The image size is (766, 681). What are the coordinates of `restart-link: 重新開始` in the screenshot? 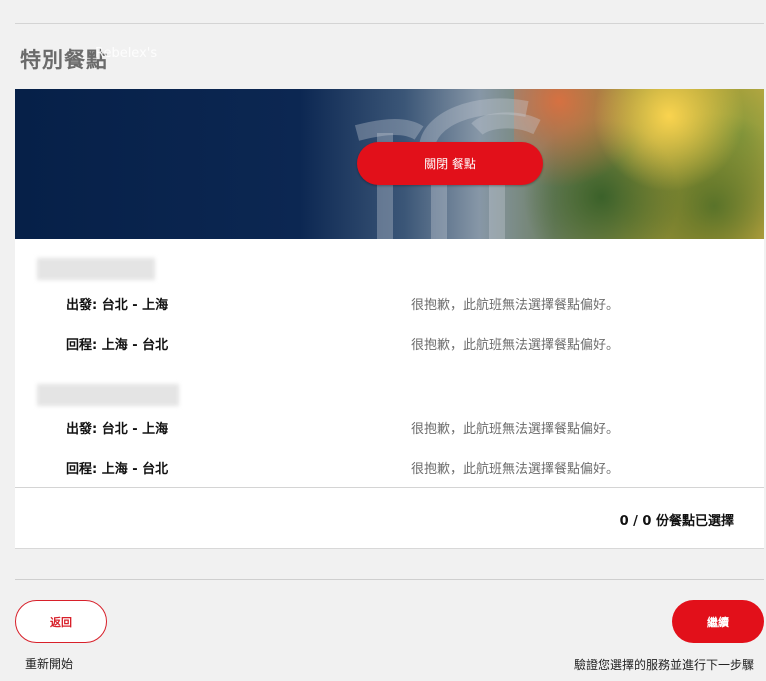 It's located at (49, 663).